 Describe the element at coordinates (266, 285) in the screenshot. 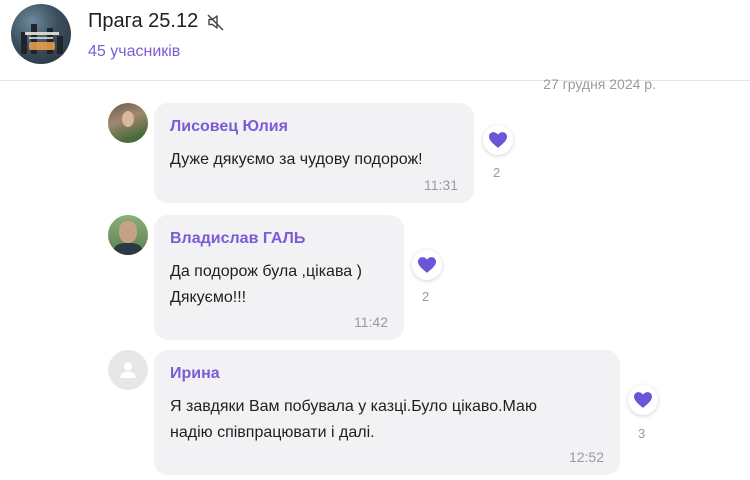

I see `message-text: Да подорож була ,цікава ) Дякуємо!!!` at that location.